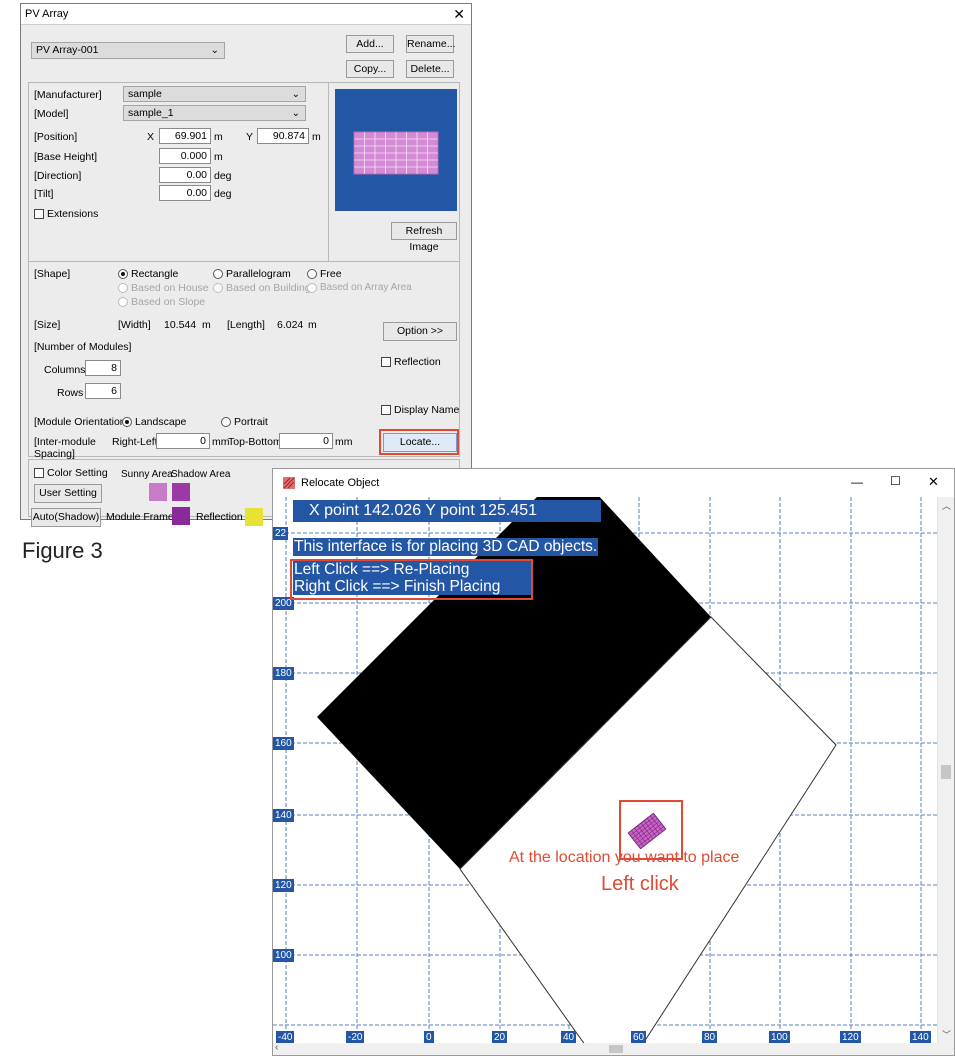 The width and height of the screenshot is (955, 1056). What do you see at coordinates (283, 136) in the screenshot?
I see `y-input: 90.874` at bounding box center [283, 136].